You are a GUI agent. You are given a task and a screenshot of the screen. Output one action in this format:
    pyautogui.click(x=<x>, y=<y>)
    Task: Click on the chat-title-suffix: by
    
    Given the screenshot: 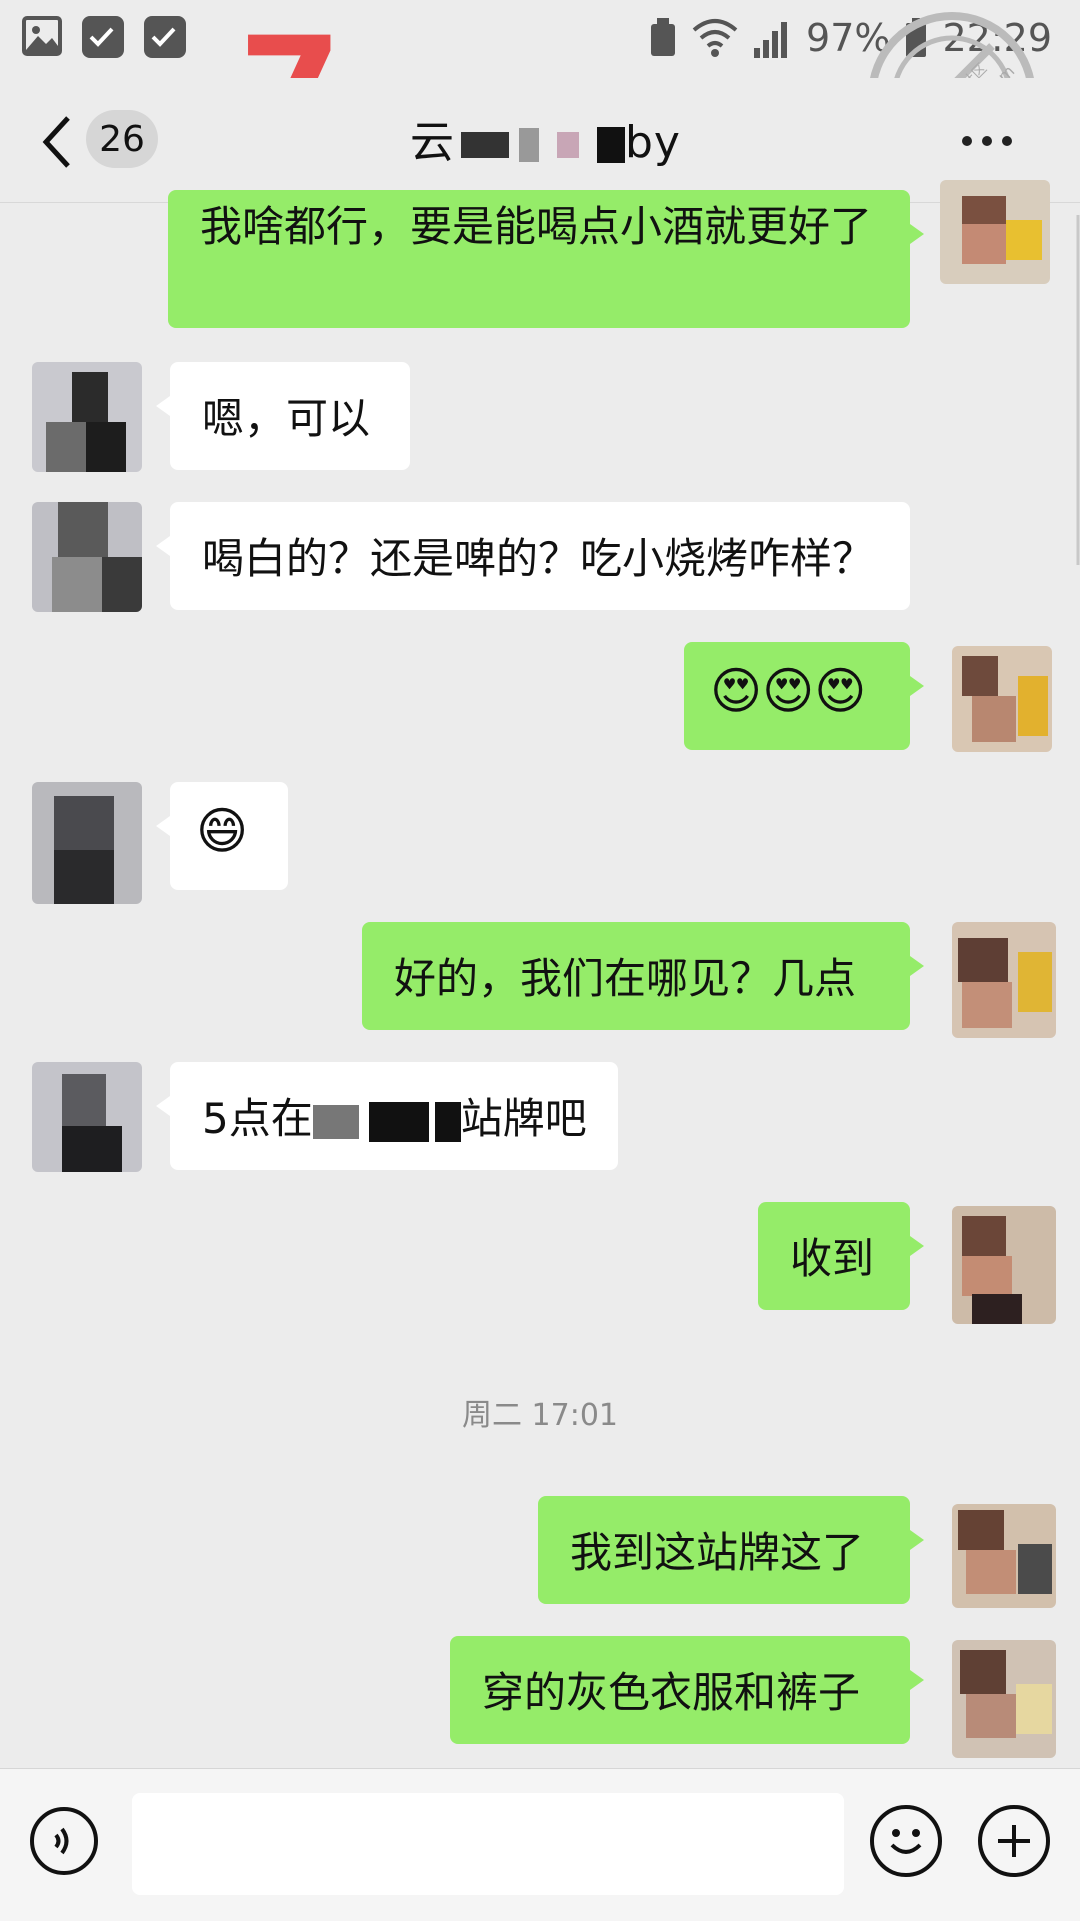 What is the action you would take?
    pyautogui.click(x=653, y=142)
    